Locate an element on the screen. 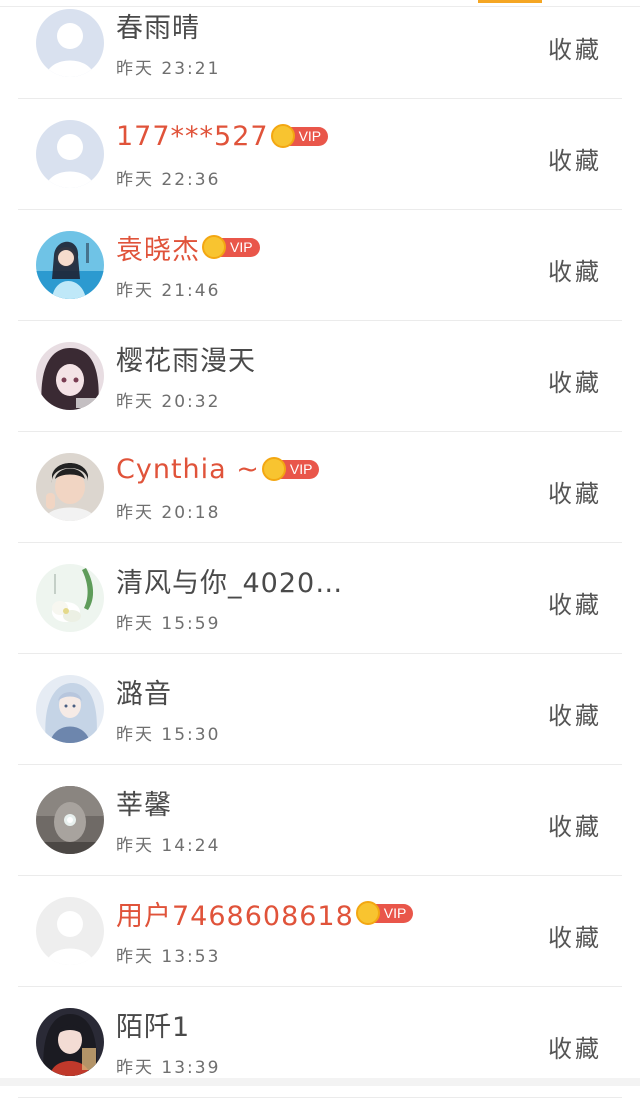  user-name: 用户7468608618 is located at coordinates (235, 913).